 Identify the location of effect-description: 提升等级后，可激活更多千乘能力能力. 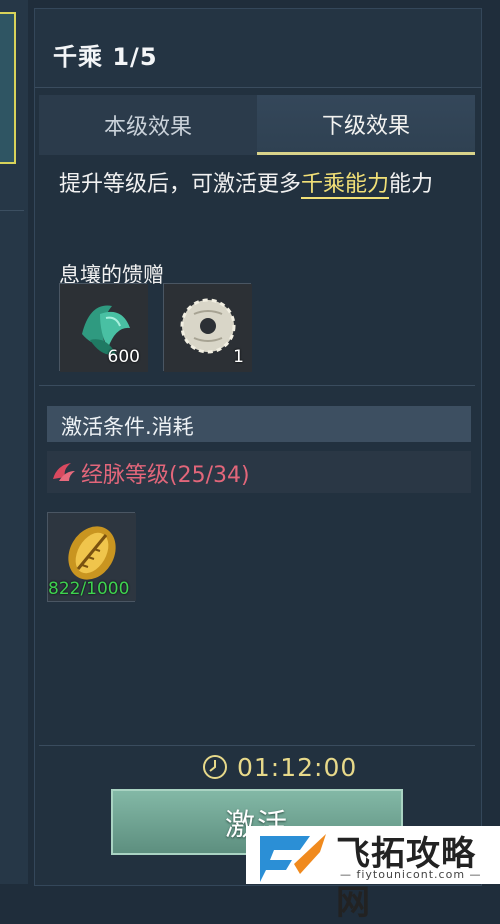
(264, 185).